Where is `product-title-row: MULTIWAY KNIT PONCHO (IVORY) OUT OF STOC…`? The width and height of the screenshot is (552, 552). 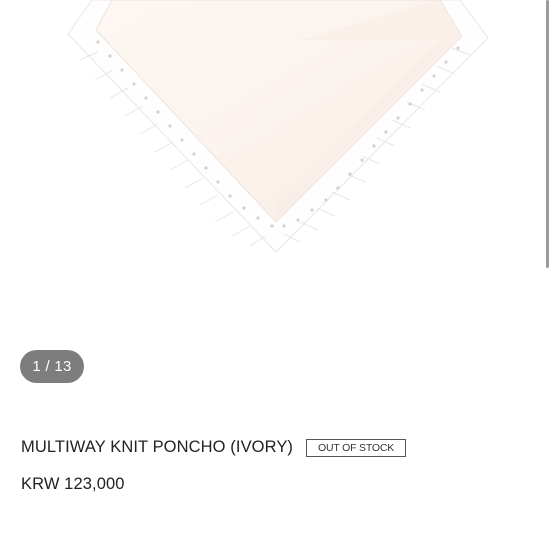 product-title-row: MULTIWAY KNIT PONCHO (IVORY) OUT OF STOC… is located at coordinates (214, 447).